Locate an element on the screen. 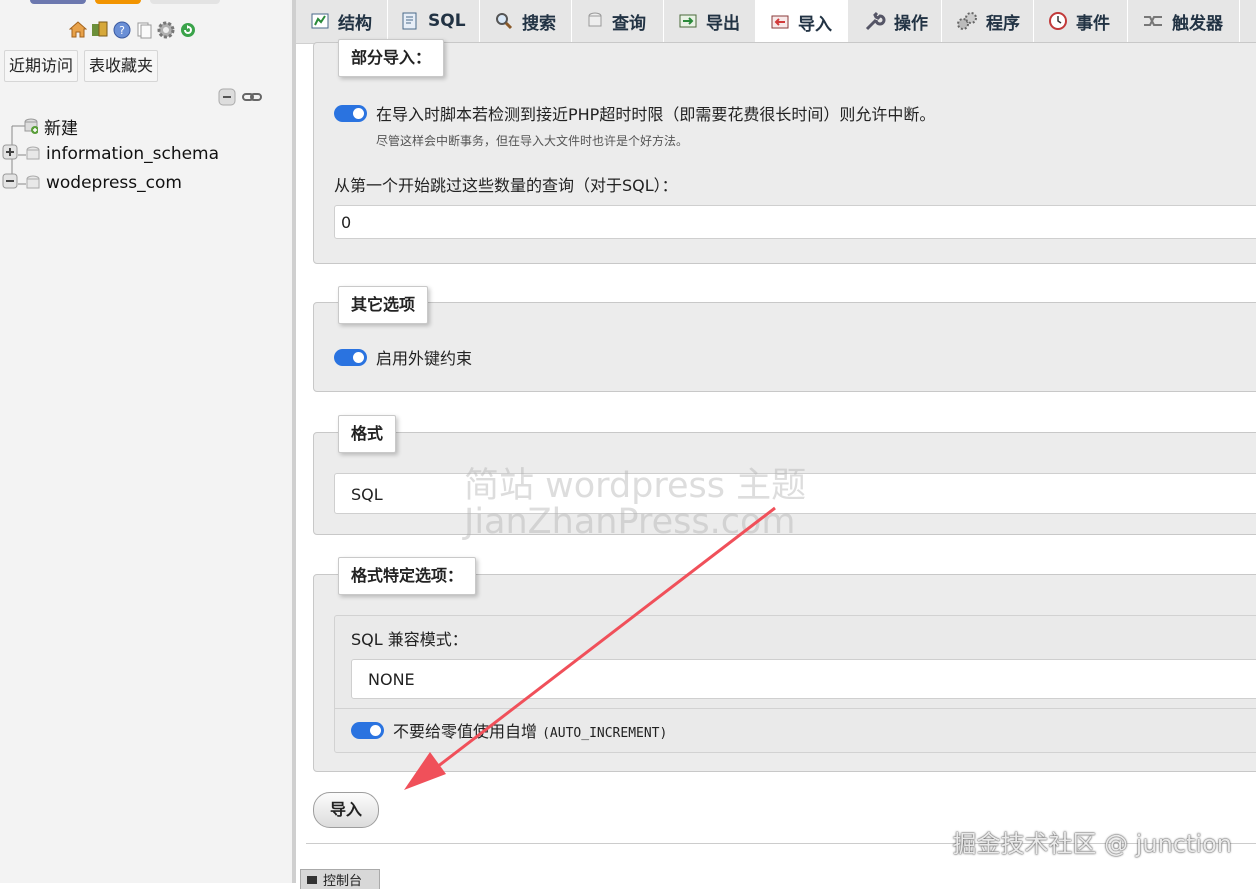 This screenshot has width=1256, height=889. console-icon is located at coordinates (312, 879).